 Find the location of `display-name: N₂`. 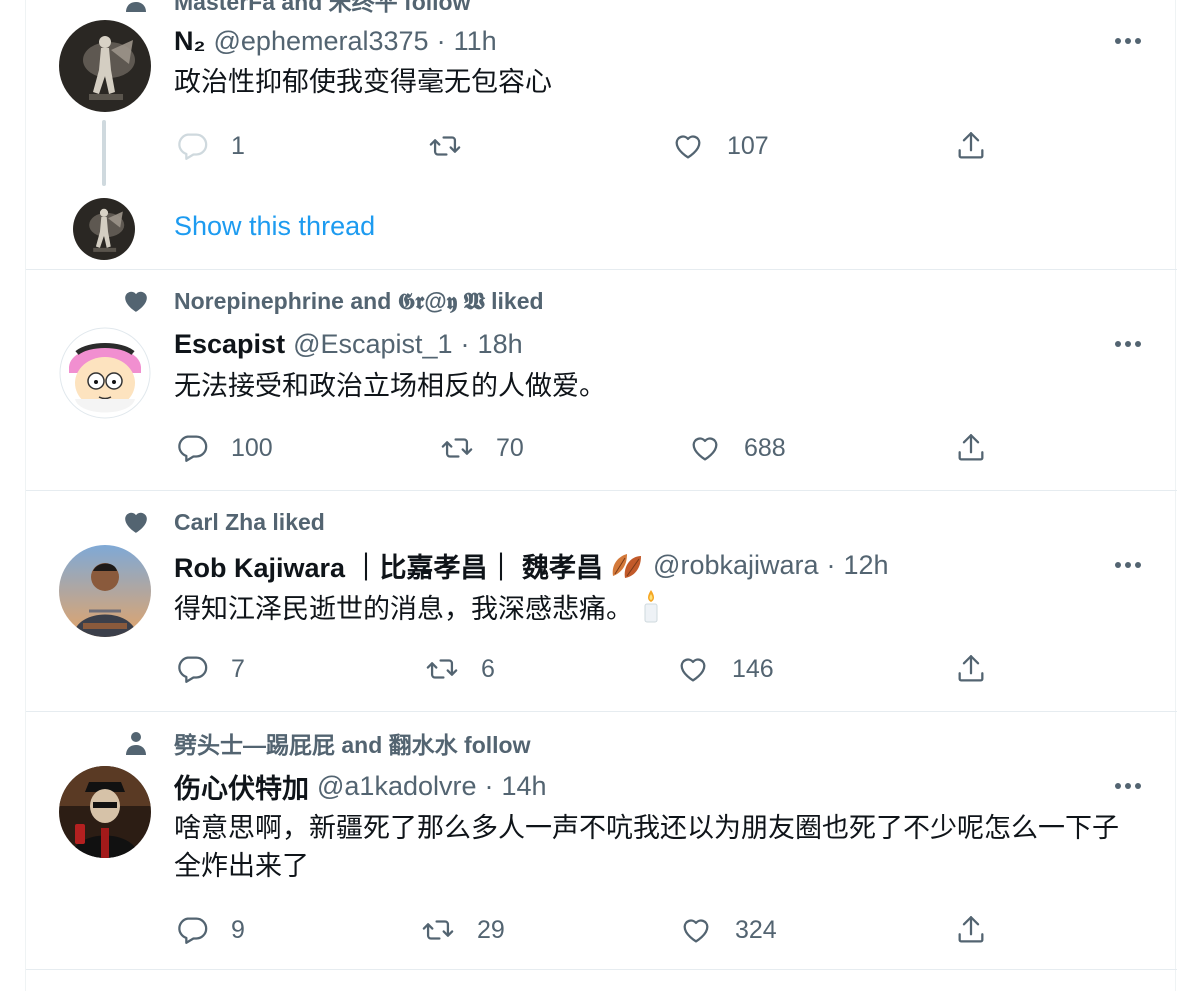

display-name: N₂ is located at coordinates (190, 41).